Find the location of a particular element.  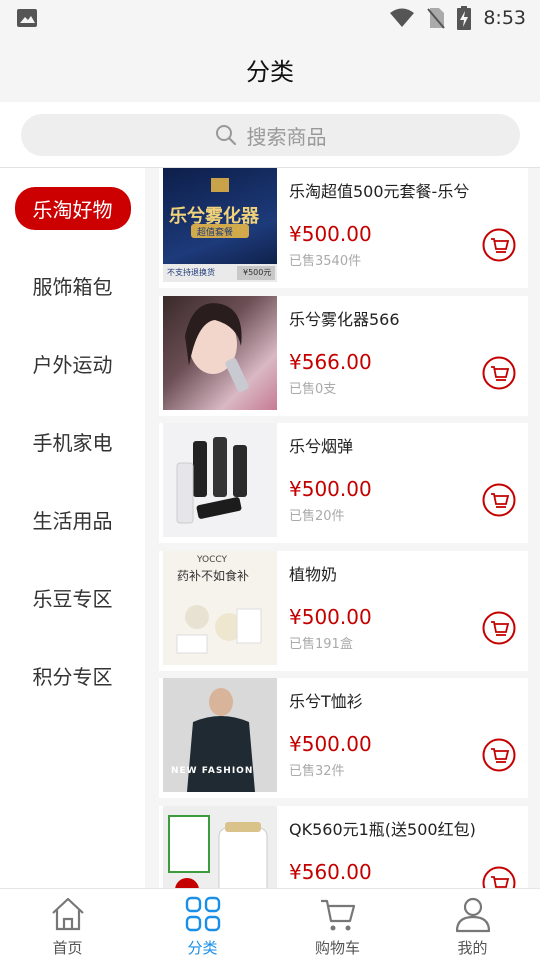

home-icon is located at coordinates (68, 914).